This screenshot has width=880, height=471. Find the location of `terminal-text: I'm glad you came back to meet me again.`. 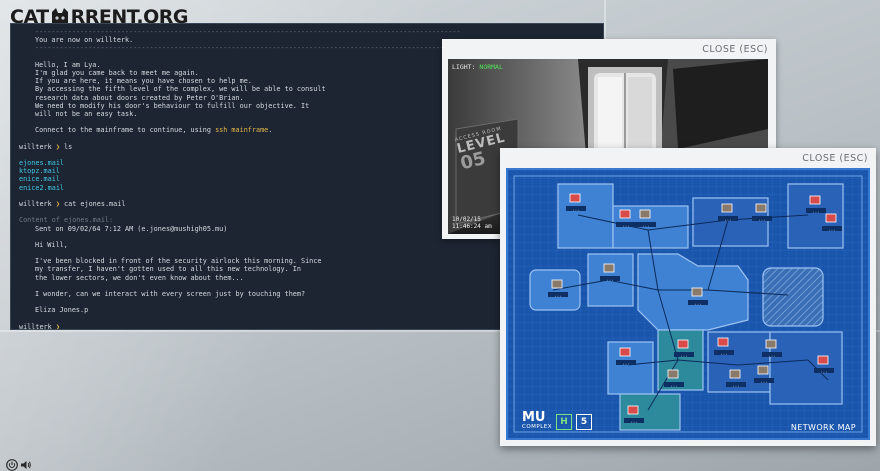

terminal-text: I'm glad you came back to meet me again. is located at coordinates (117, 72).